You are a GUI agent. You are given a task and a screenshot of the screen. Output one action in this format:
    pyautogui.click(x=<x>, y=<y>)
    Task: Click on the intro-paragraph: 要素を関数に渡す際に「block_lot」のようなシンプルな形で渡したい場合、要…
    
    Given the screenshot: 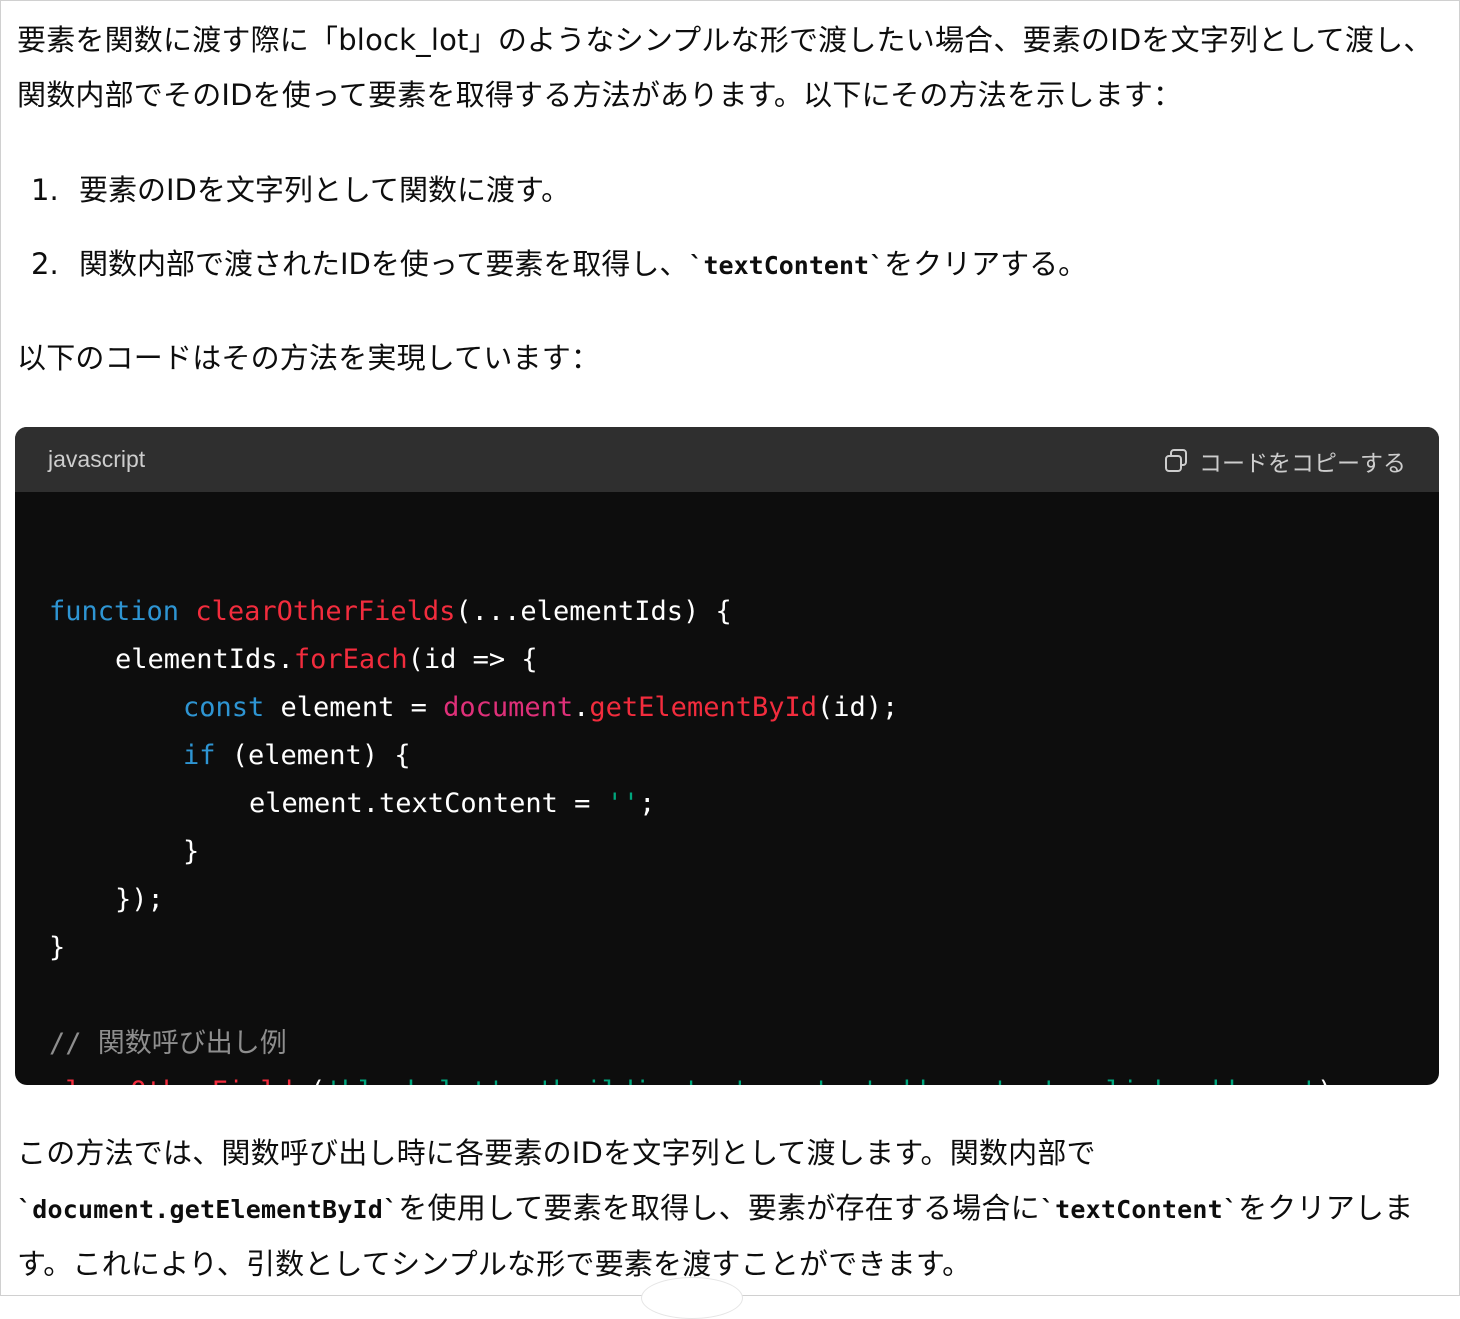 What is the action you would take?
    pyautogui.click(x=725, y=67)
    